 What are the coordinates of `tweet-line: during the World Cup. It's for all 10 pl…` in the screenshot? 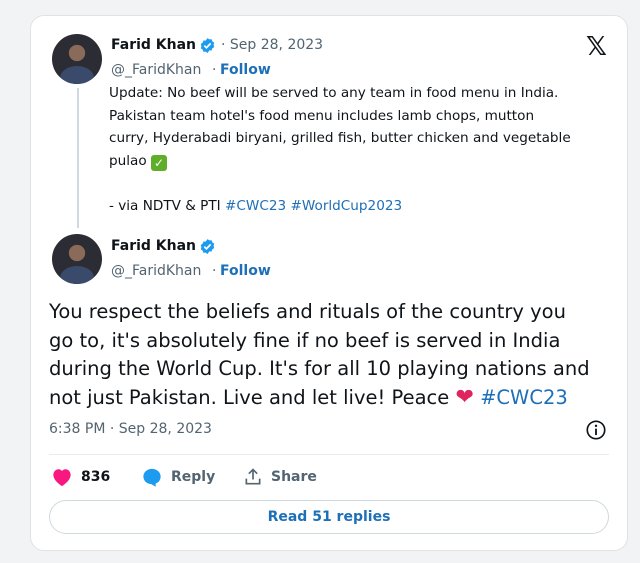 It's located at (319, 368).